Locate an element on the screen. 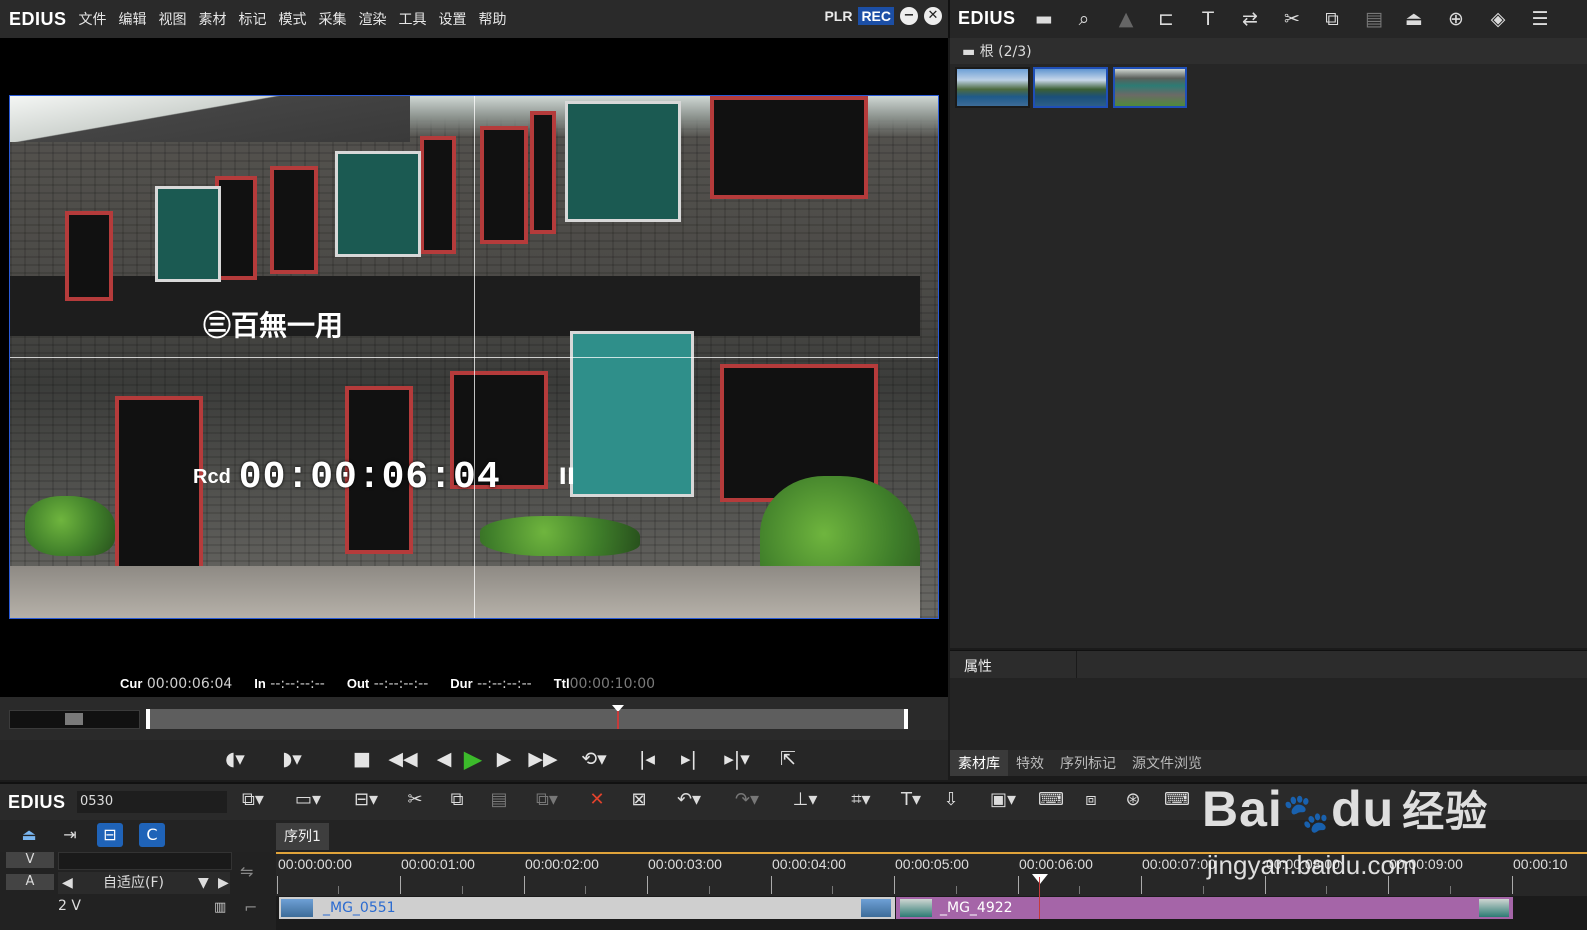 This screenshot has height=930, width=1587. project-name-field: 0530 is located at coordinates (152, 802).